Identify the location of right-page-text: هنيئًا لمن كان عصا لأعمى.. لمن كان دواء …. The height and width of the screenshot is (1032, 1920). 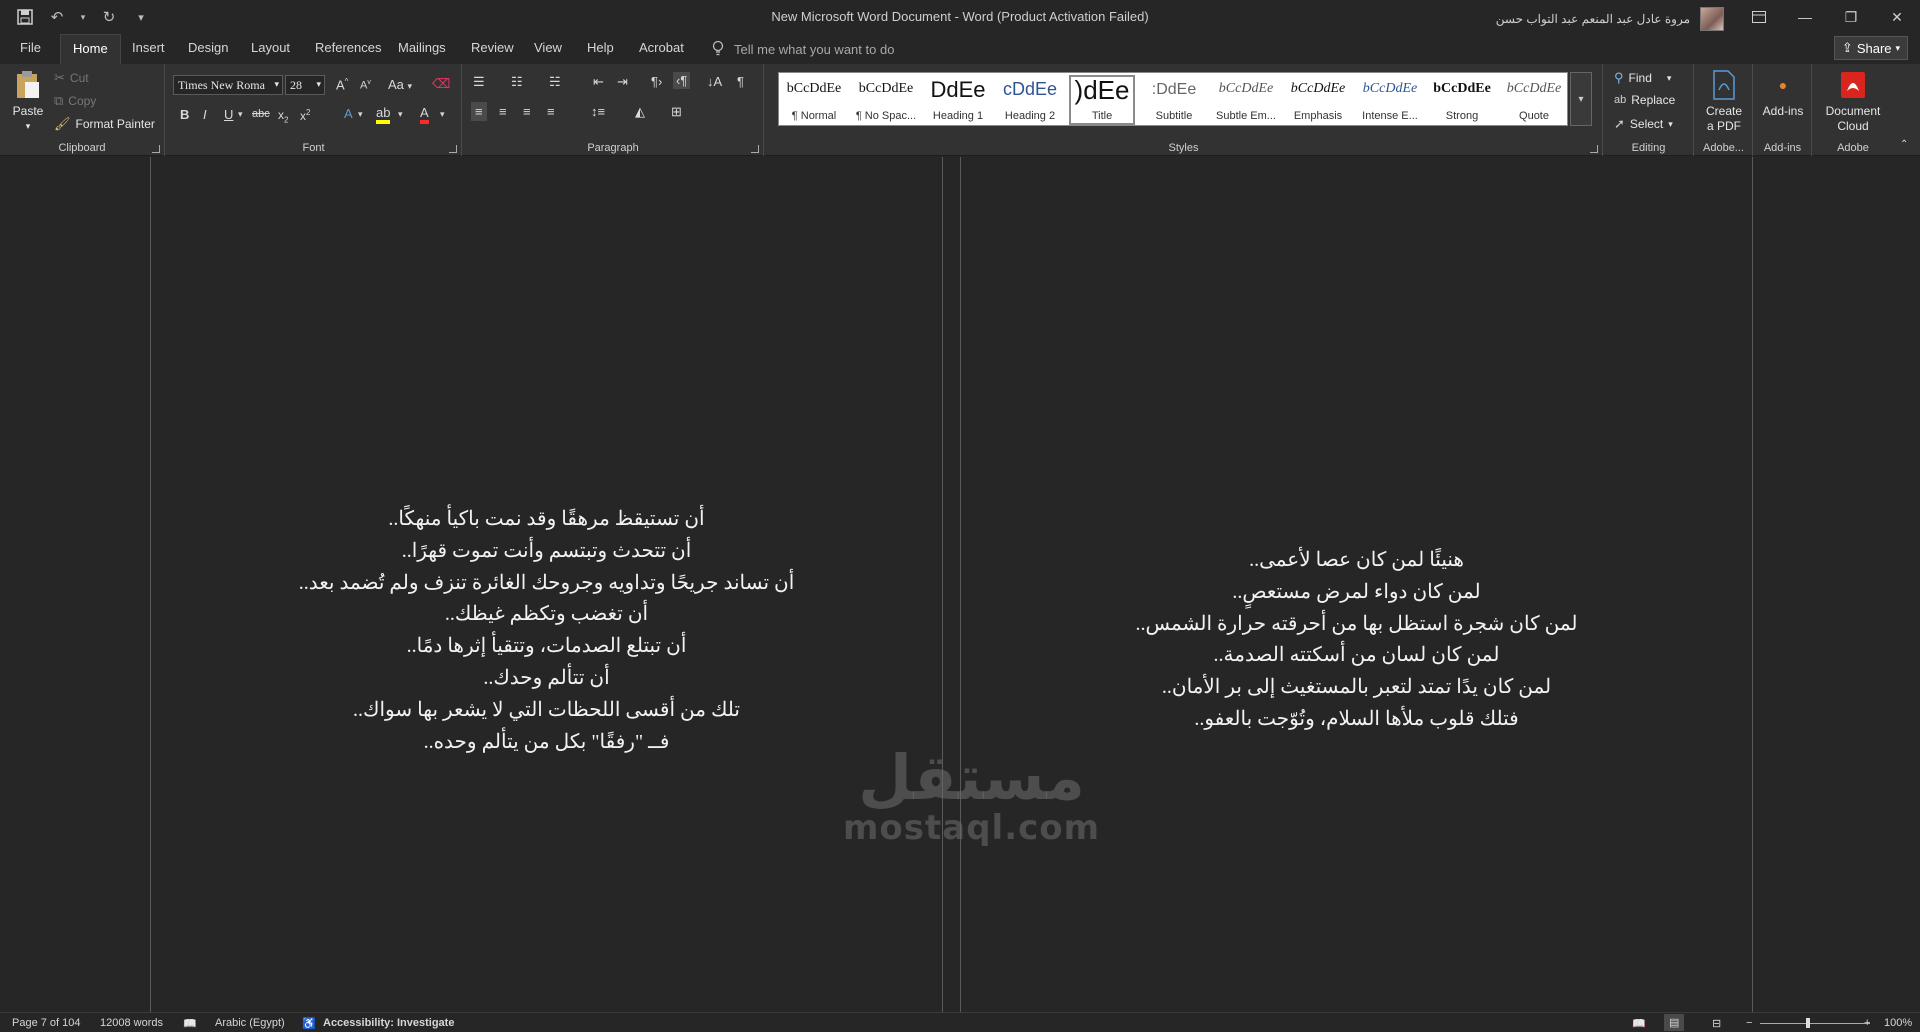
(1356, 640).